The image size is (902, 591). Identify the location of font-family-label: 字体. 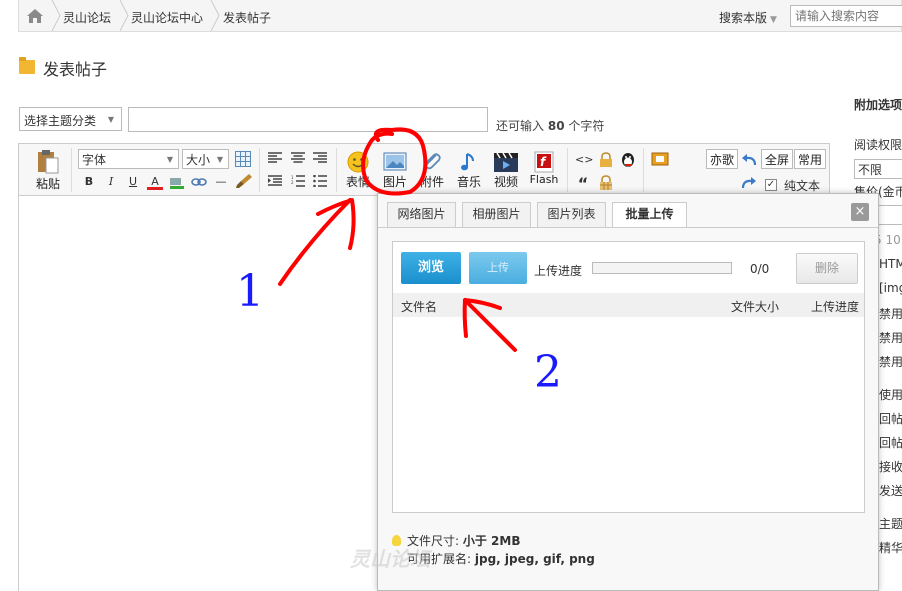
(94, 160).